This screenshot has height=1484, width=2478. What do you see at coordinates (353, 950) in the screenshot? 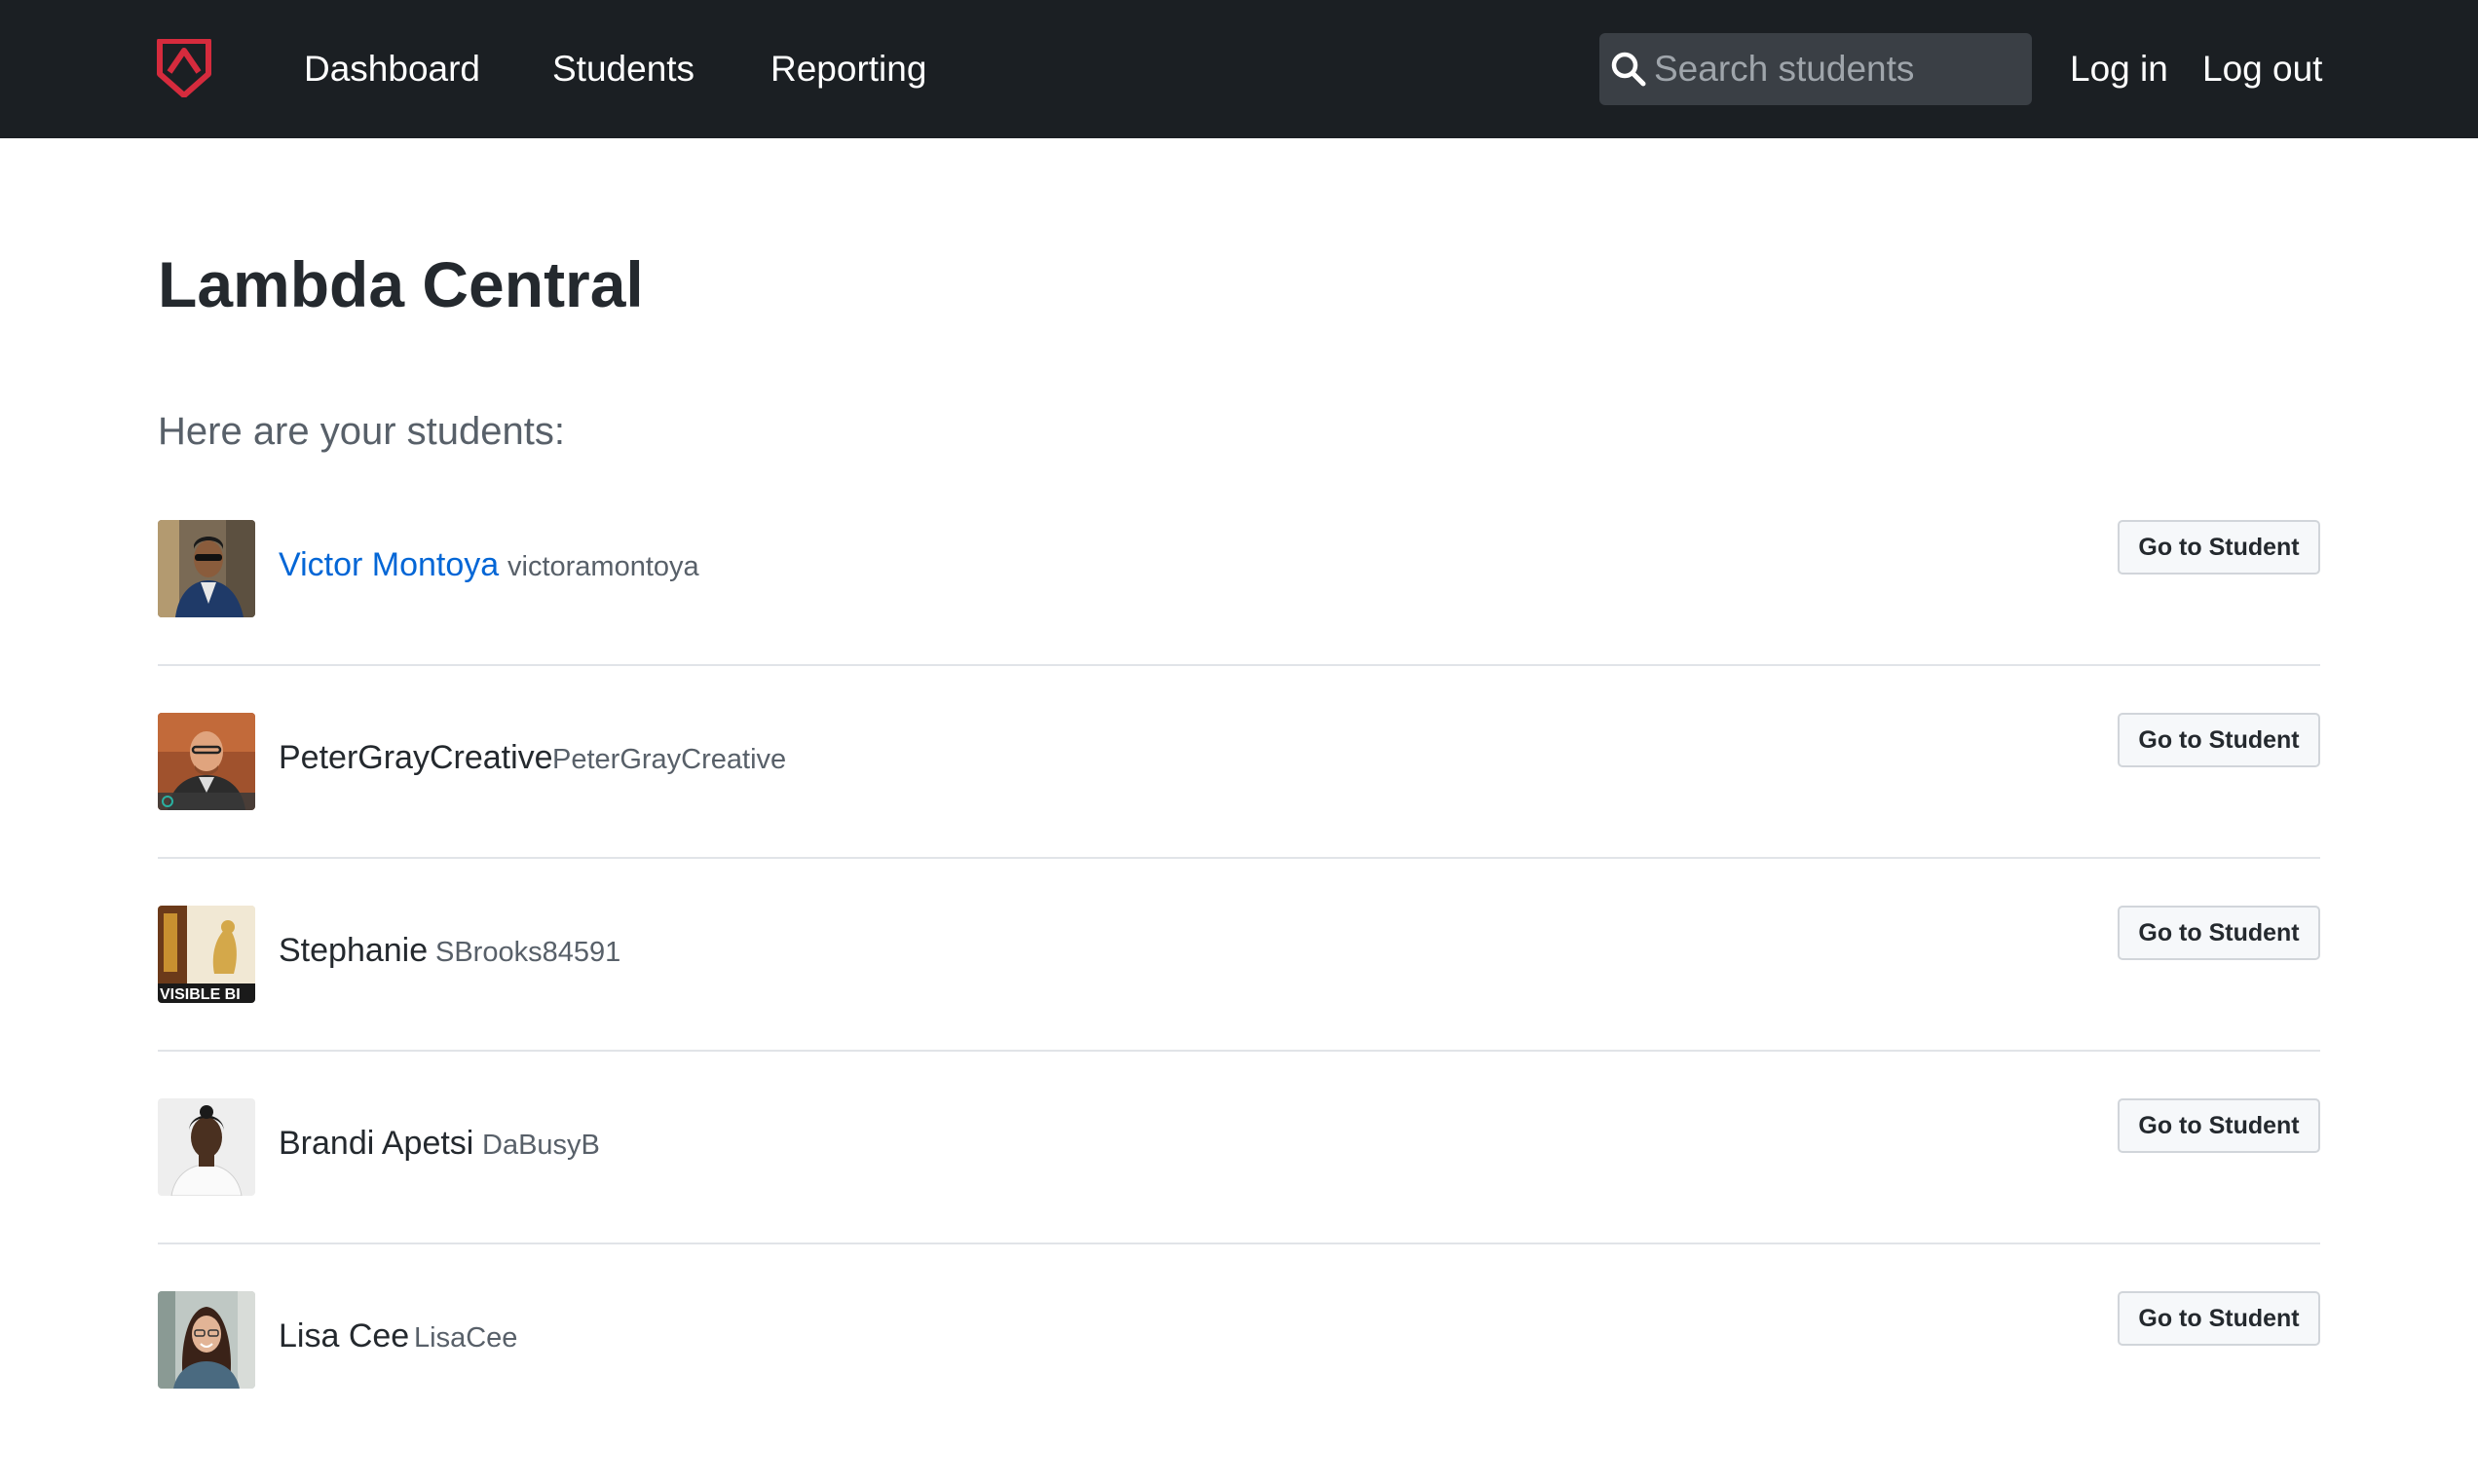
I see `student-name: Stephanie` at bounding box center [353, 950].